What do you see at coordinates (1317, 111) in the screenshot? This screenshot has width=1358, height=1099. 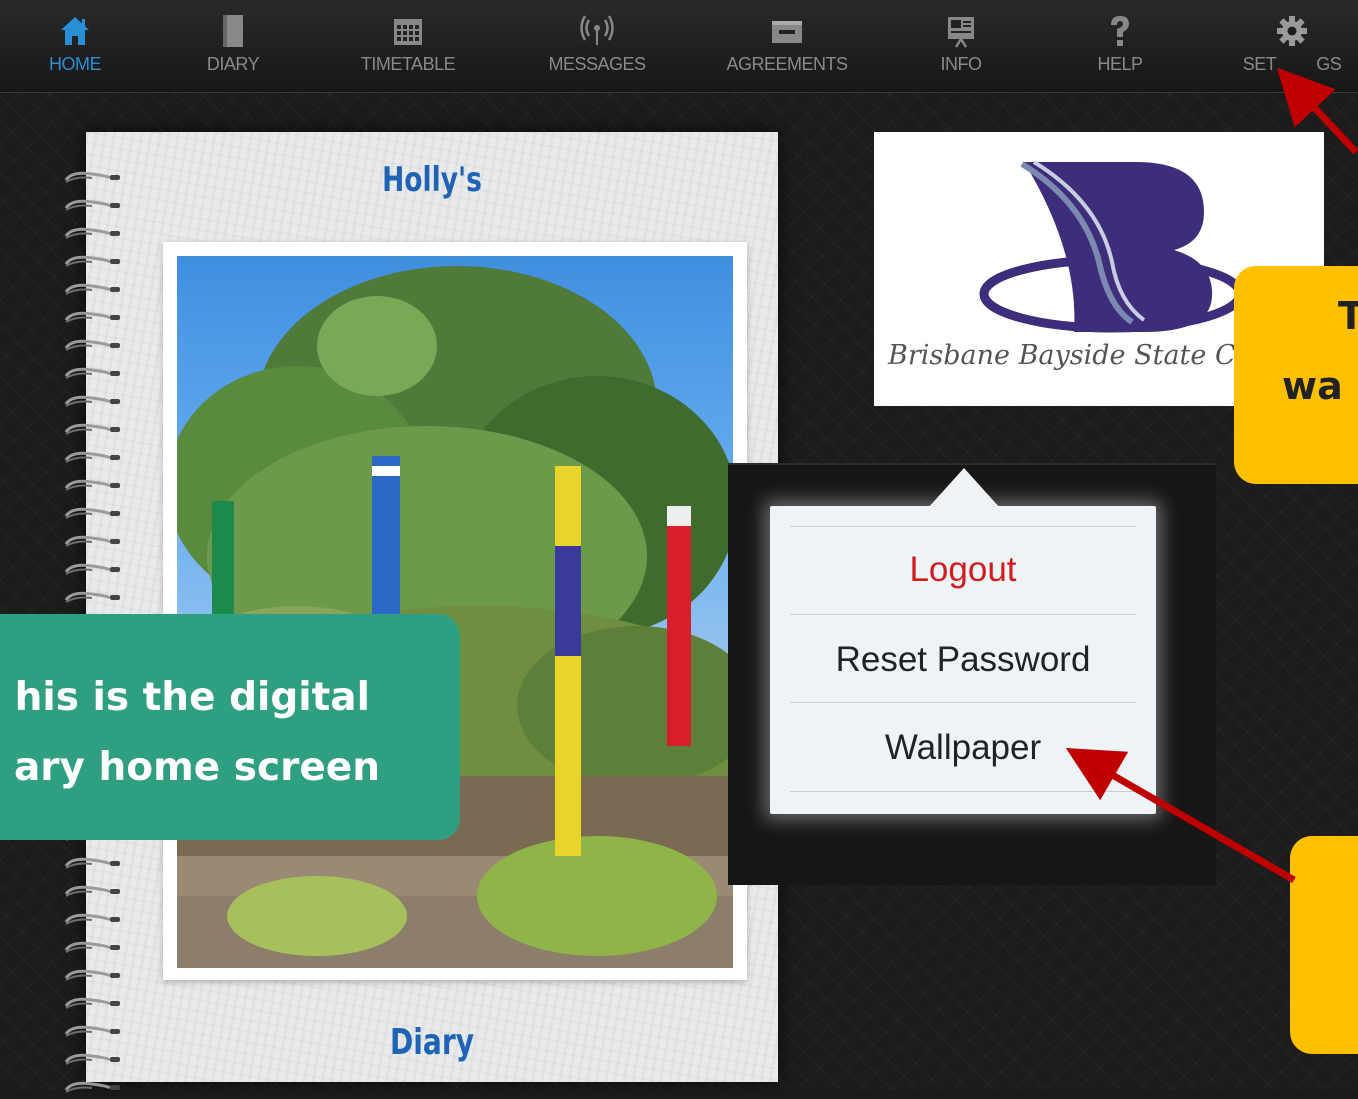 I see `arrow-to-settings` at bounding box center [1317, 111].